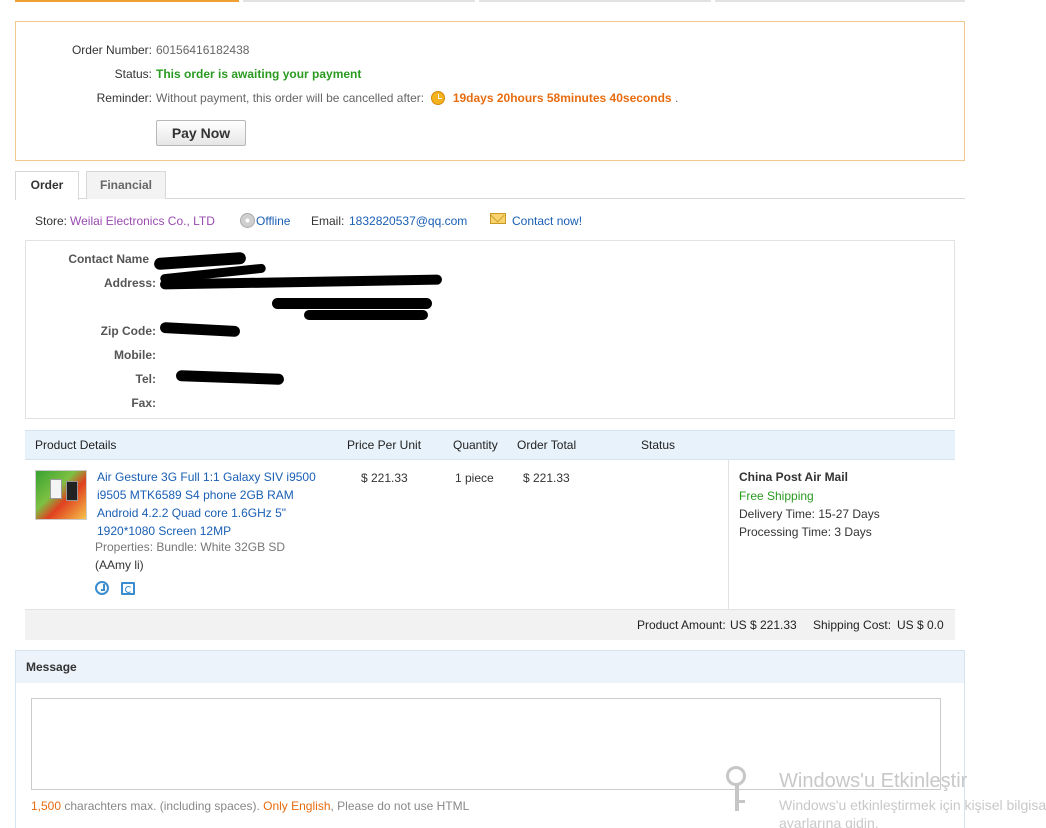 This screenshot has height=828, width=1046. What do you see at coordinates (546, 478) in the screenshot?
I see `order-total-value: $ 221.33` at bounding box center [546, 478].